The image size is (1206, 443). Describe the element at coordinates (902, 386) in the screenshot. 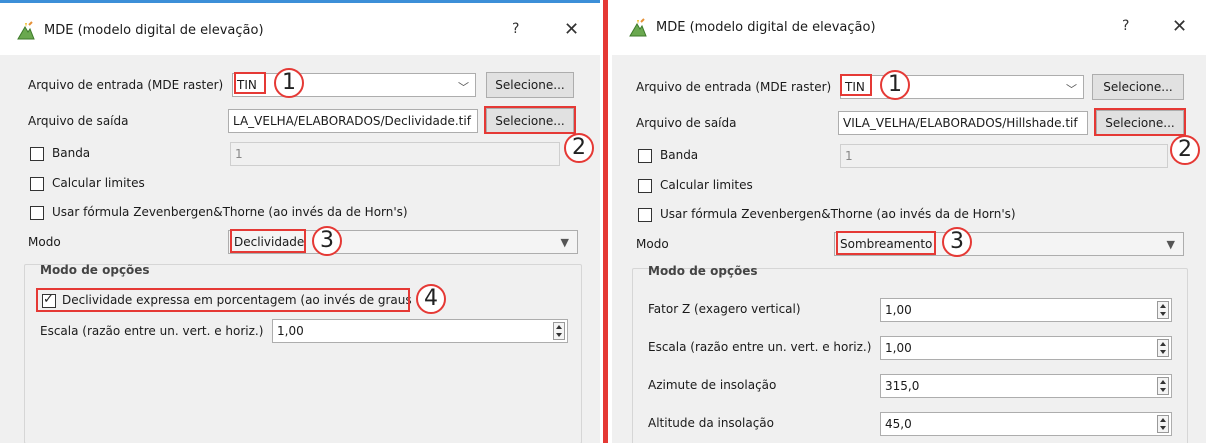

I see `azimuth-value: 315,0` at that location.